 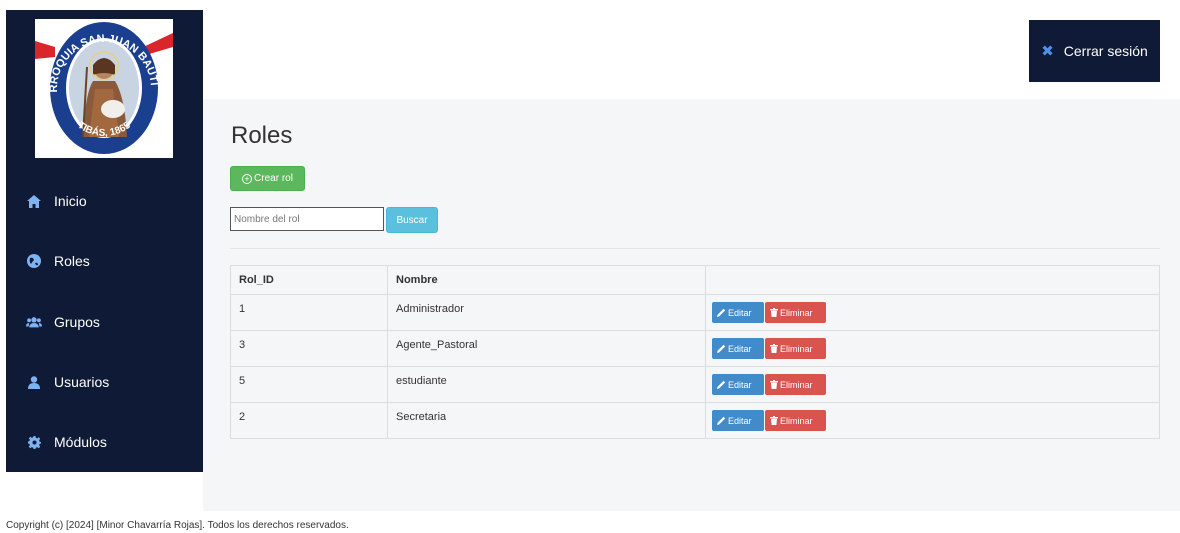 What do you see at coordinates (309, 420) in the screenshot?
I see `cell-rol-id: 2` at bounding box center [309, 420].